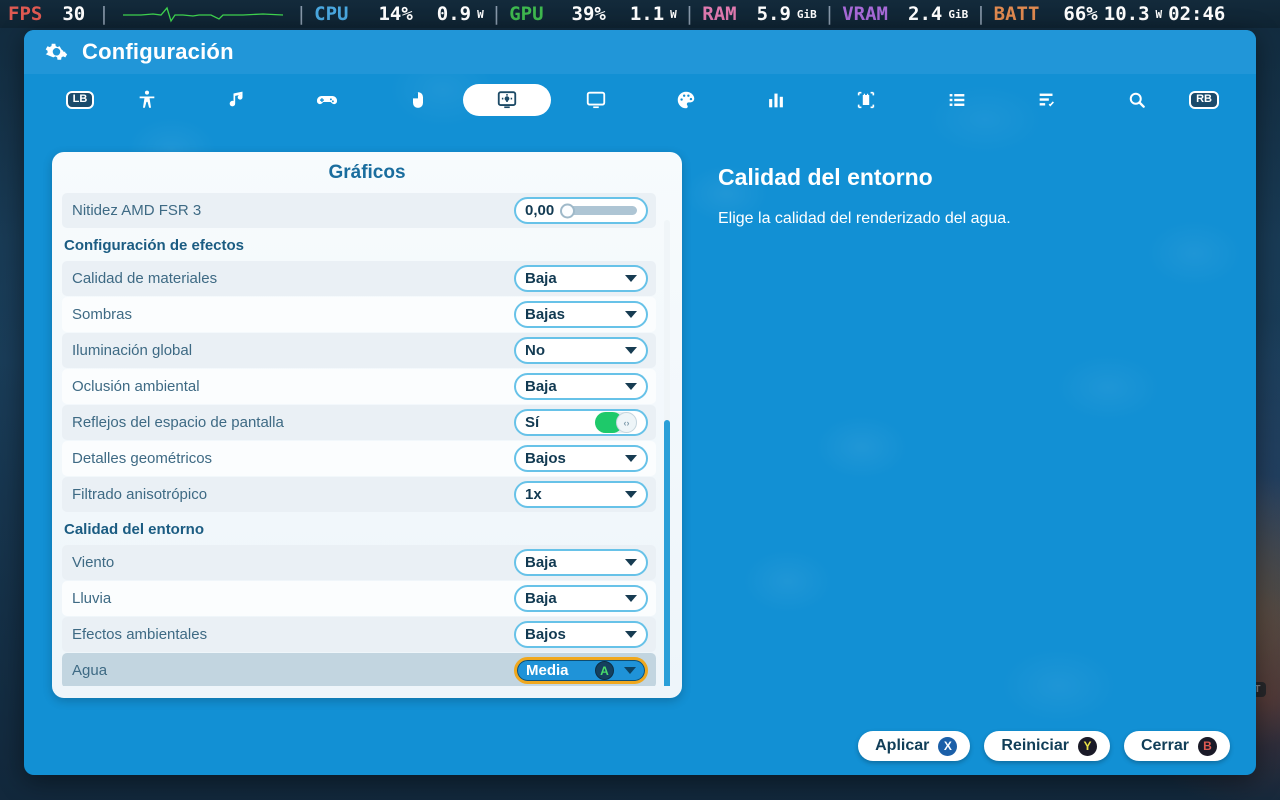  Describe the element at coordinates (1016, 14) in the screenshot. I see `hud-batt-label: BATT` at that location.